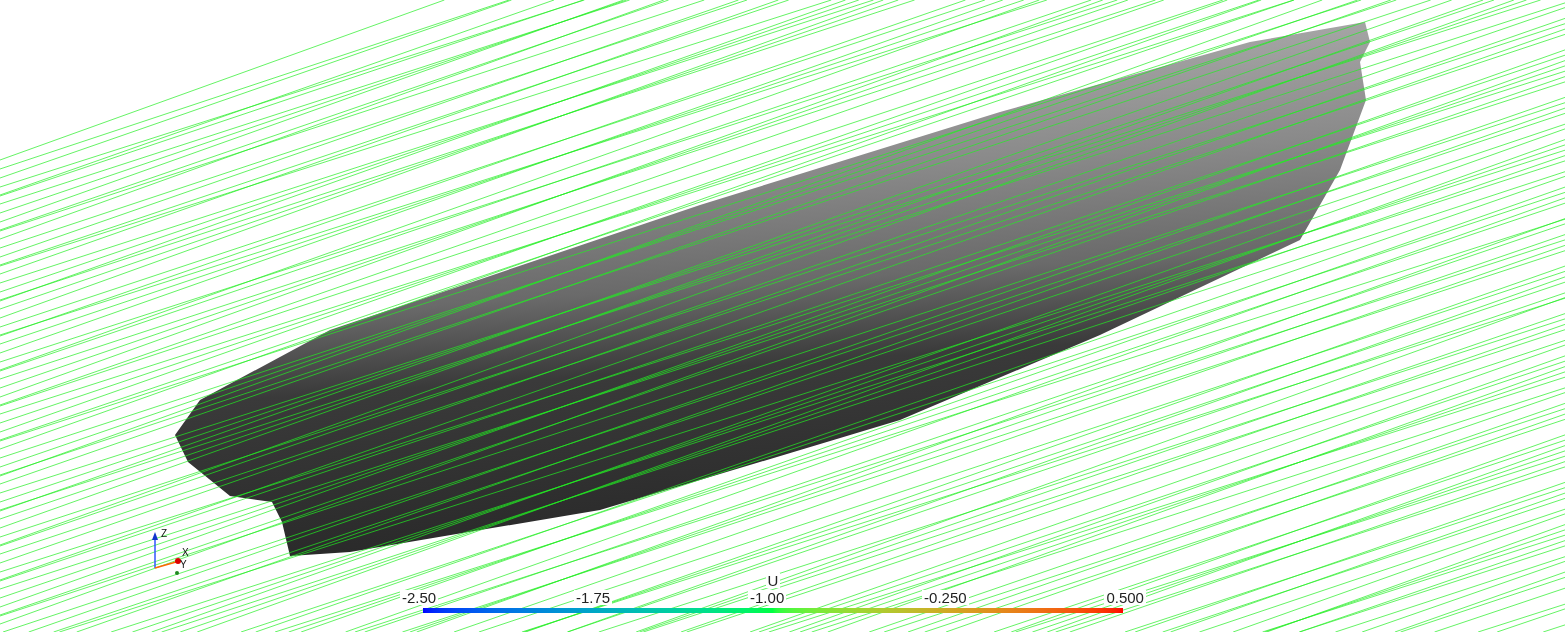 Image resolution: width=1565 pixels, height=632 pixels. What do you see at coordinates (593, 597) in the screenshot?
I see `legend-tick-label: -1.75` at bounding box center [593, 597].